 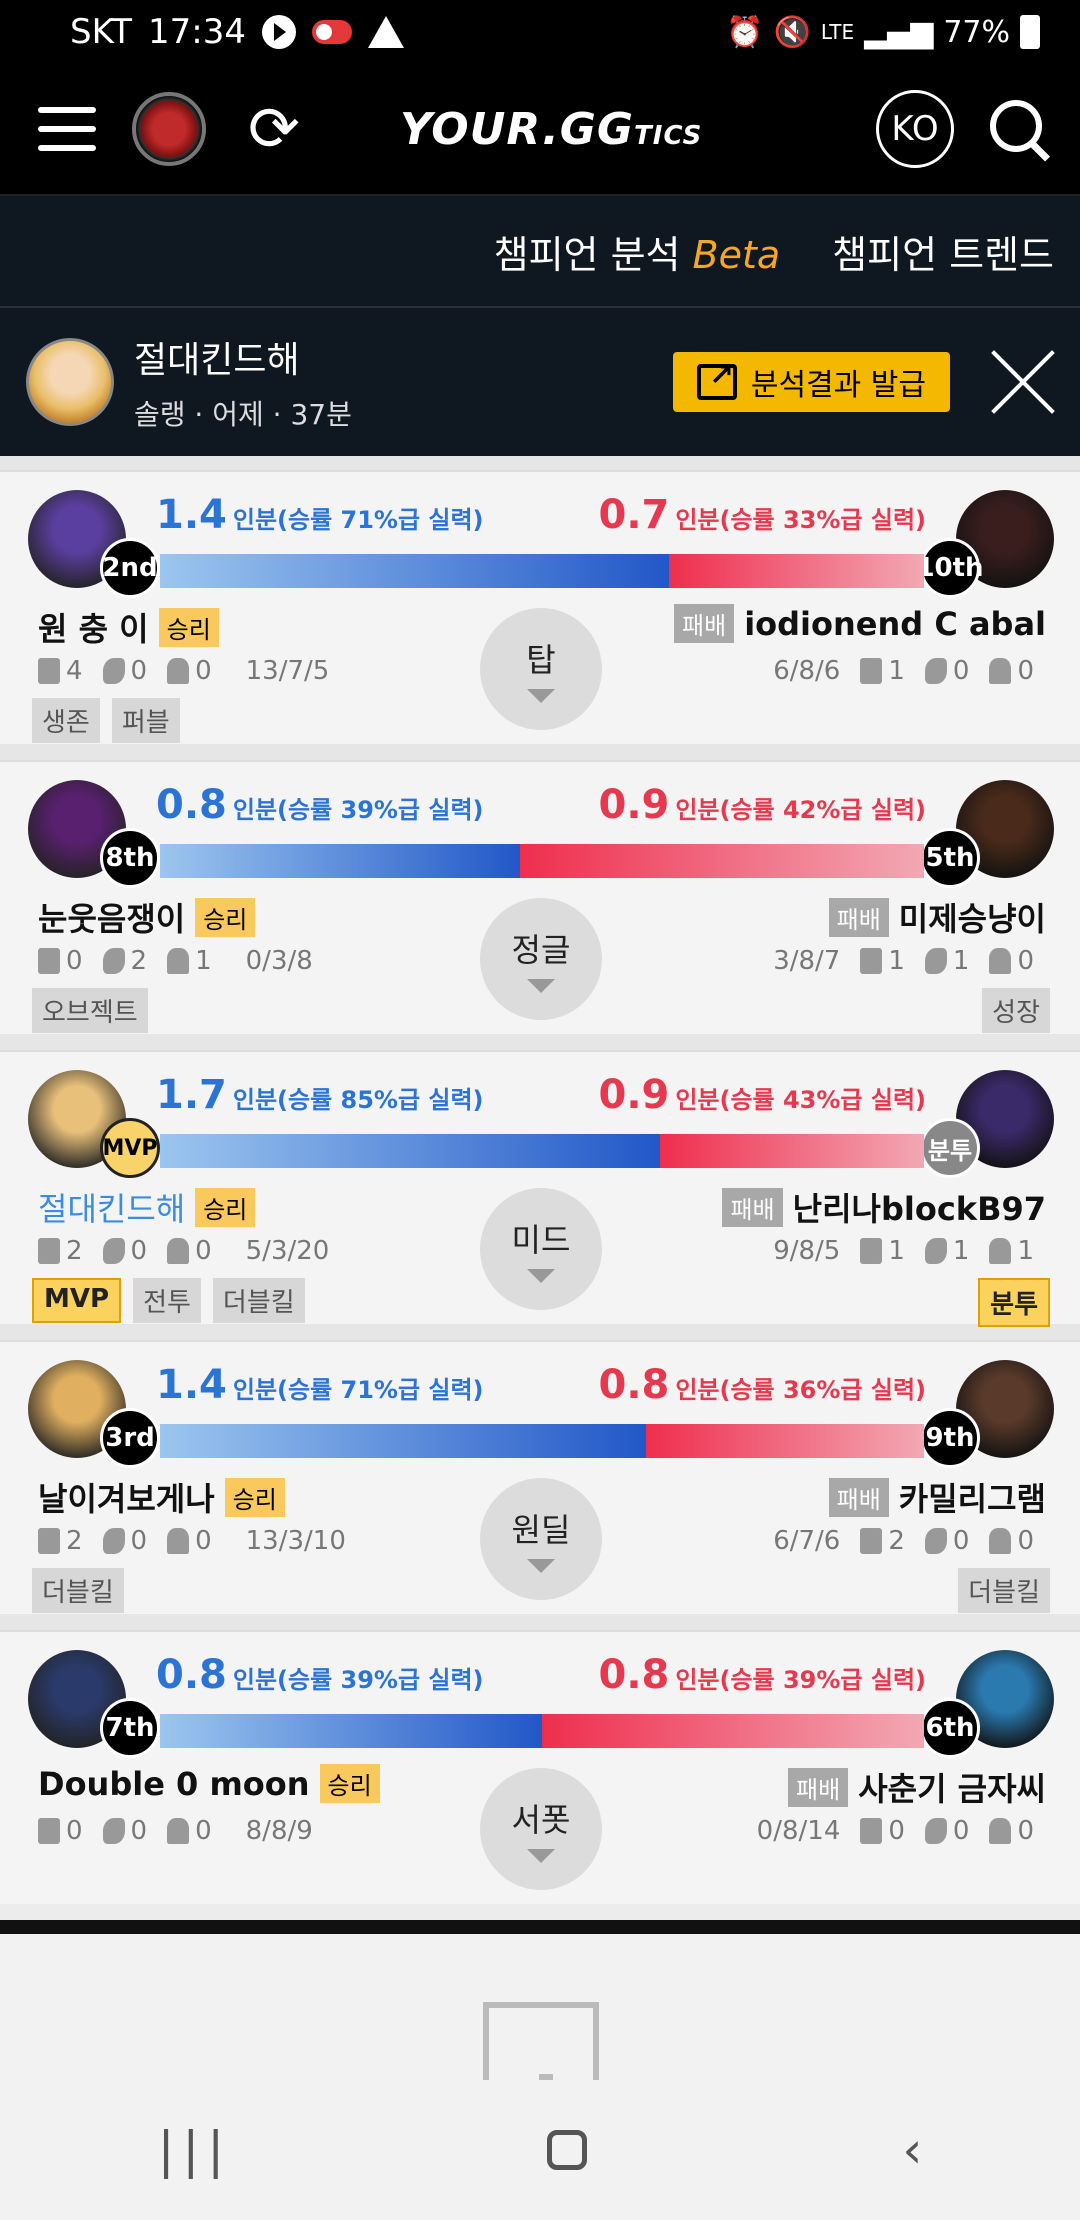 I want to click on brand-text: YOUR.GG, so click(x=517, y=129).